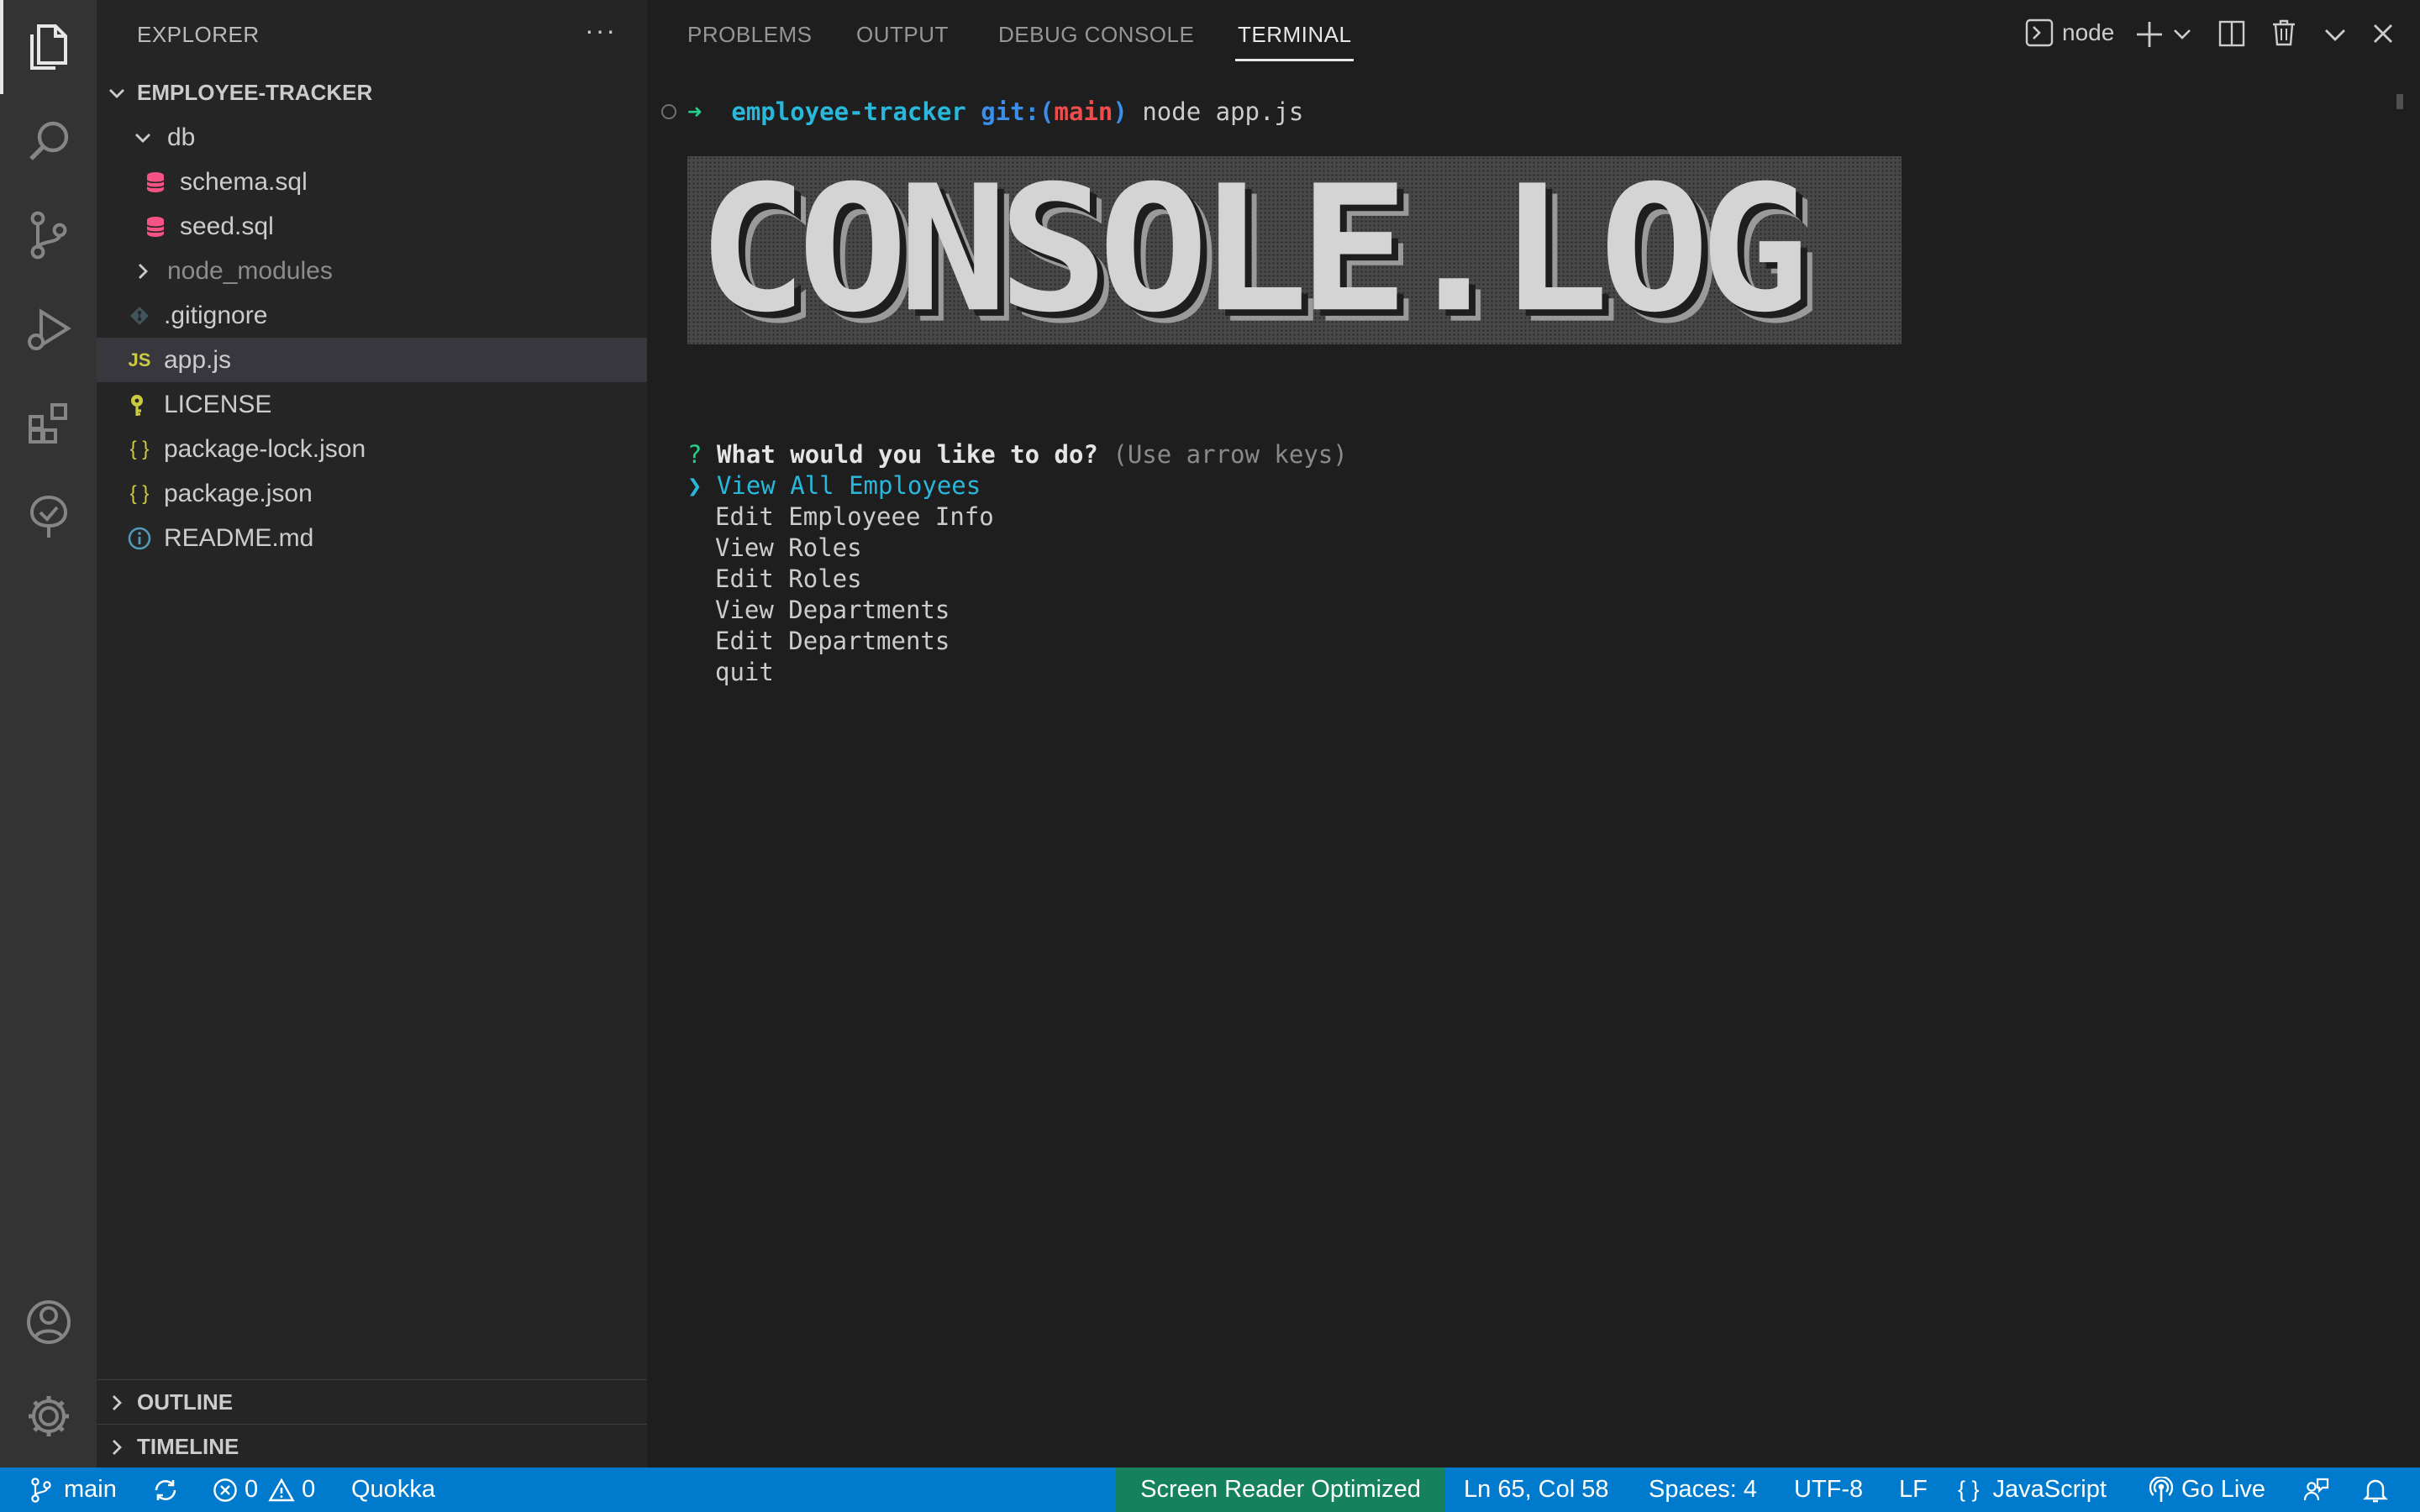  What do you see at coordinates (1230, 454) in the screenshot?
I see `question-hint: (Use arrow keys)` at bounding box center [1230, 454].